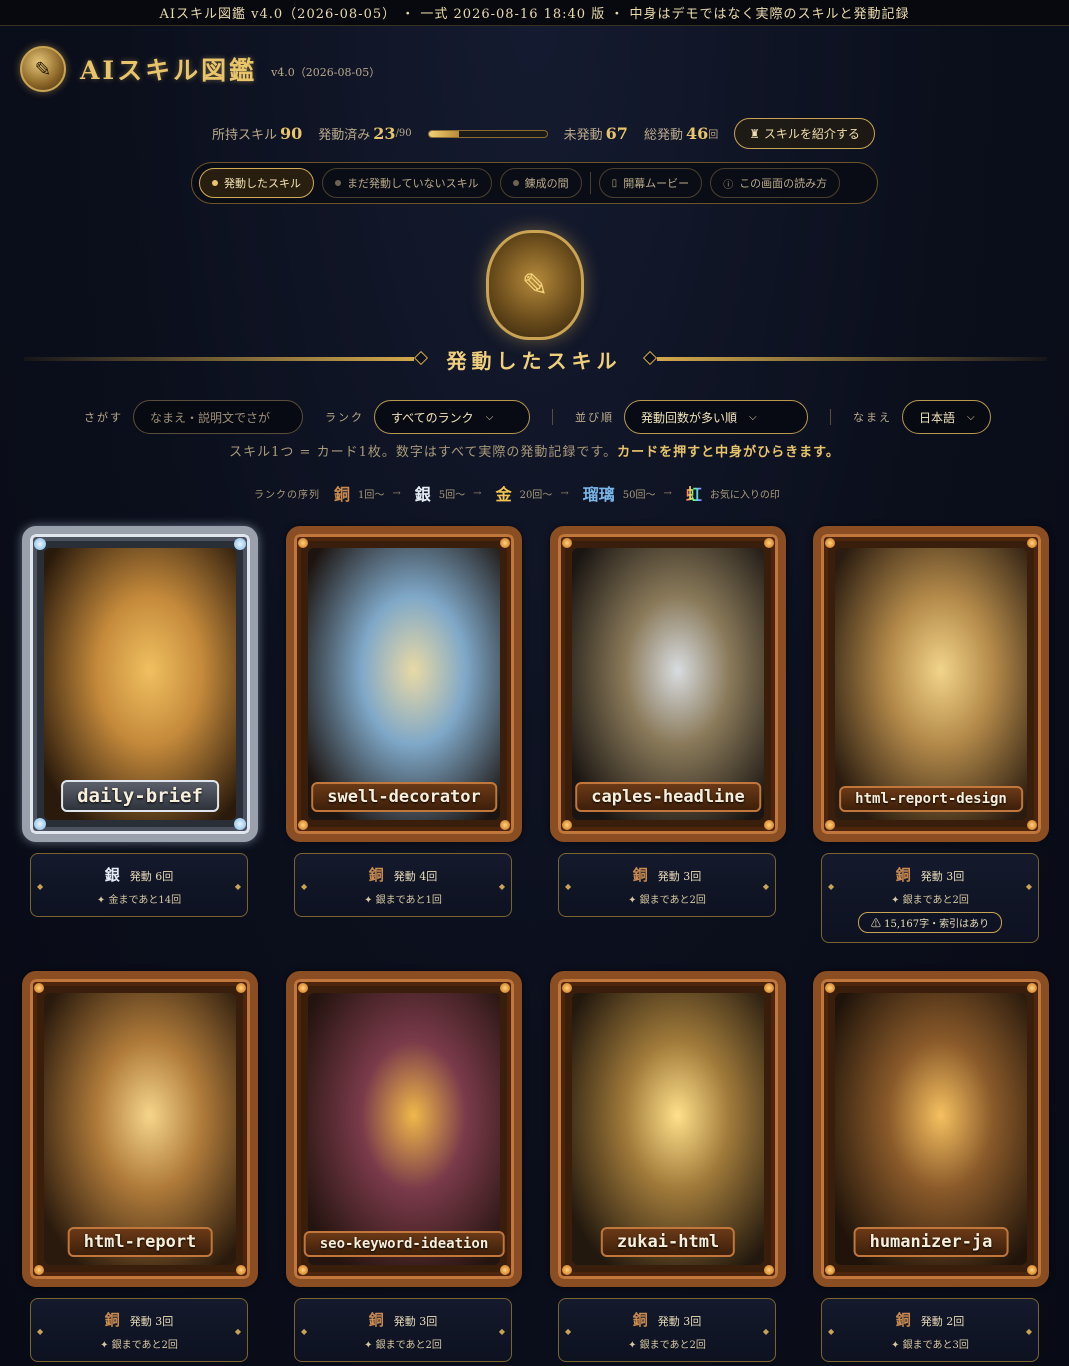 The height and width of the screenshot is (1366, 1069). Describe the element at coordinates (515, 183) in the screenshot. I see `tab-dot-icon` at that location.